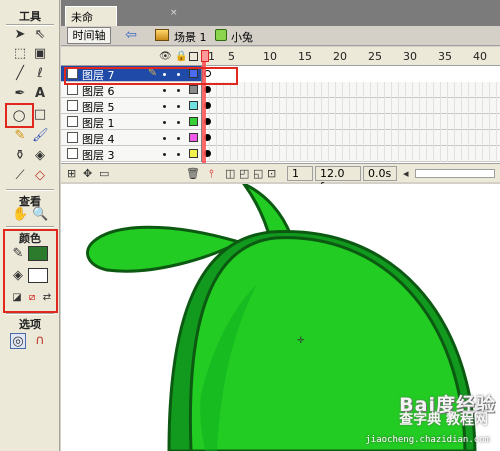  What do you see at coordinates (280, 178) in the screenshot?
I see `timeline-footer: ⊞ ✥ ▭ 🗑 ⫯ ◫ ◰ ◱ ⊡ 1 12.0 fps 0.0s ◂` at bounding box center [280, 178].